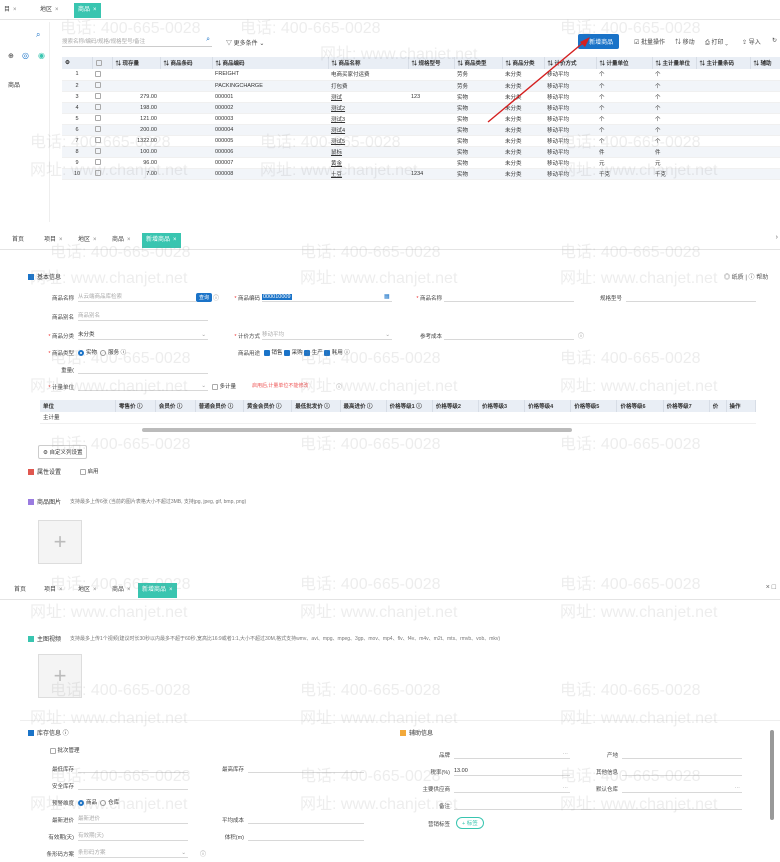  What do you see at coordinates (224, 386) in the screenshot?
I see `multi-unit-checkbox: 多计量` at bounding box center [224, 386].